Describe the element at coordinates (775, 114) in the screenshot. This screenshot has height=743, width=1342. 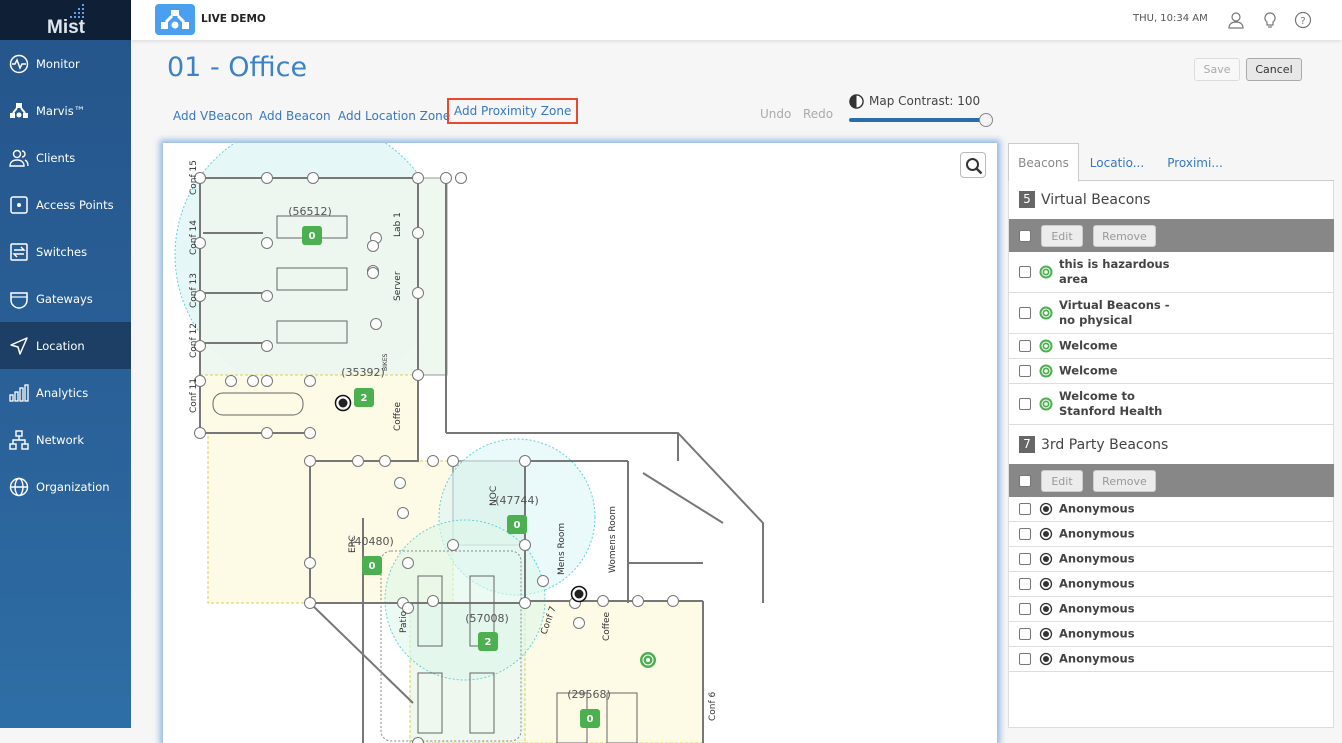
I see `undo-button: Undo` at that location.